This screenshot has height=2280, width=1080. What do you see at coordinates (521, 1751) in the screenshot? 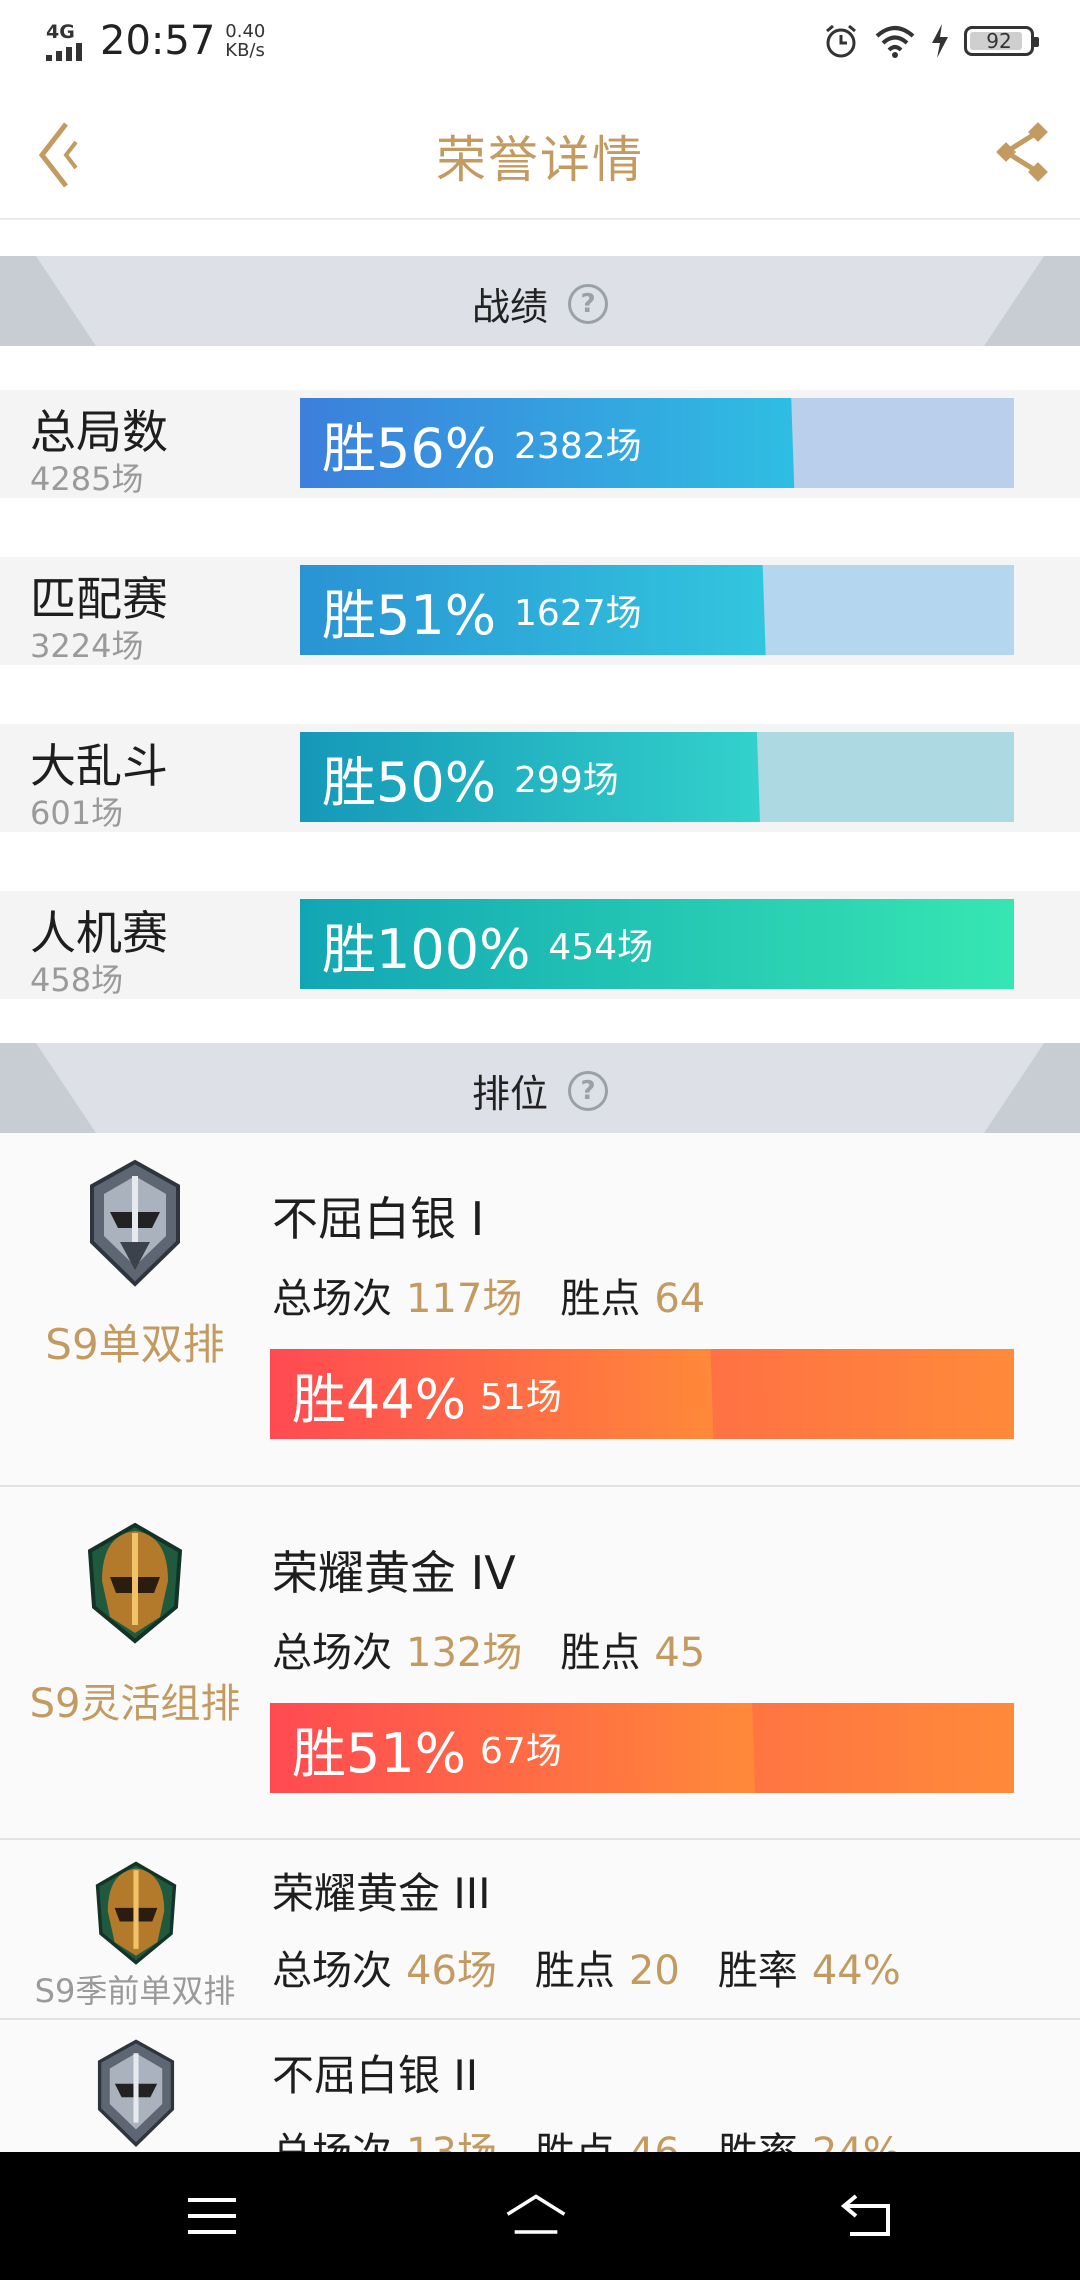
I see `win-count: 67场` at bounding box center [521, 1751].